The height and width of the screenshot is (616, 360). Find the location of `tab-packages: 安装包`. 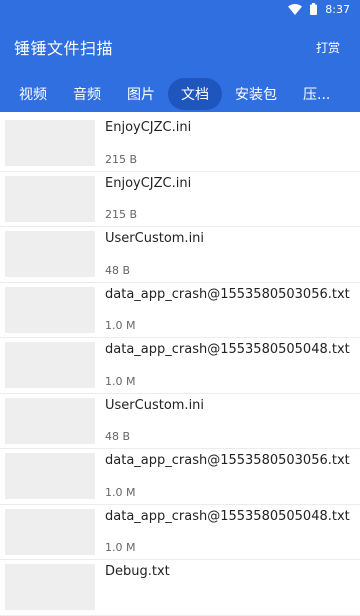

tab-packages: 安装包 is located at coordinates (256, 94).